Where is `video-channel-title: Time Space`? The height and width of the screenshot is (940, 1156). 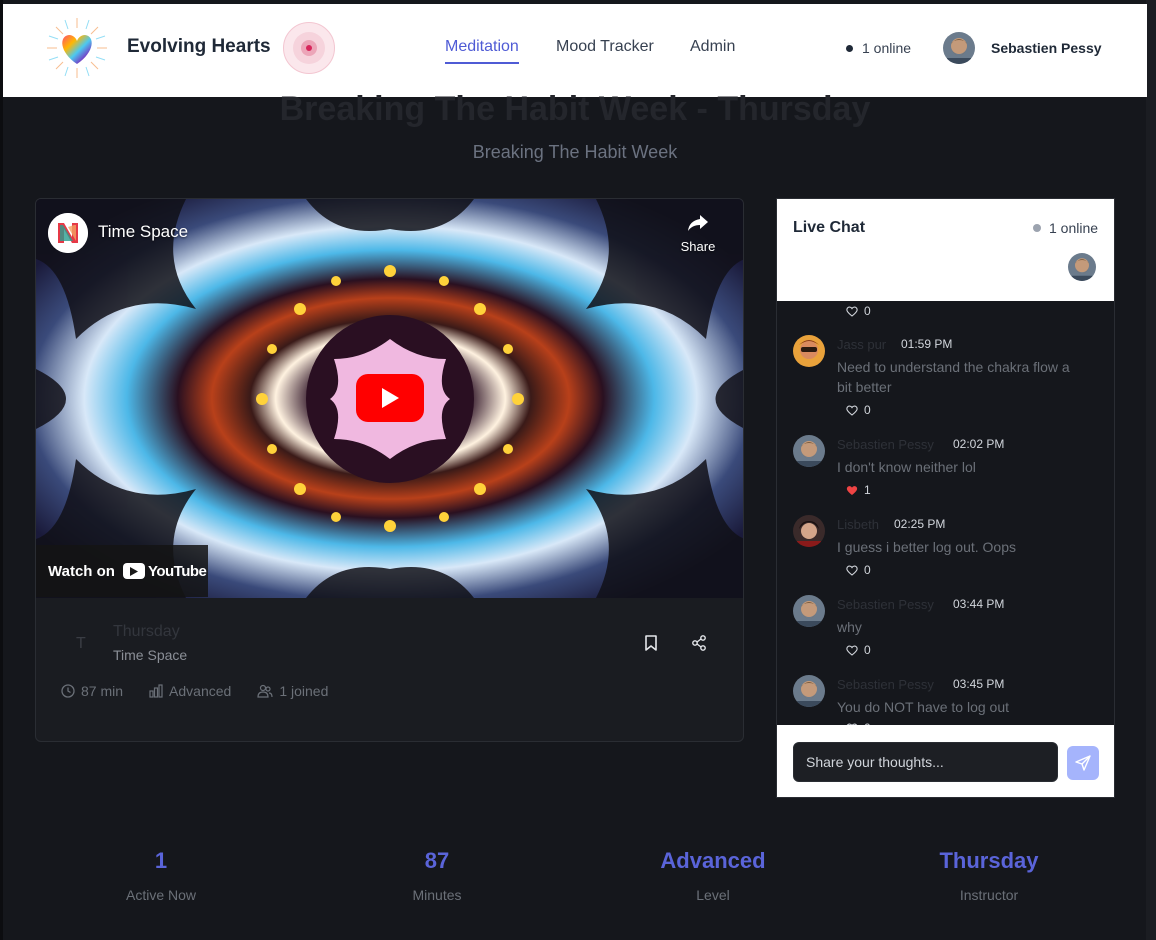
video-channel-title: Time Space is located at coordinates (143, 232).